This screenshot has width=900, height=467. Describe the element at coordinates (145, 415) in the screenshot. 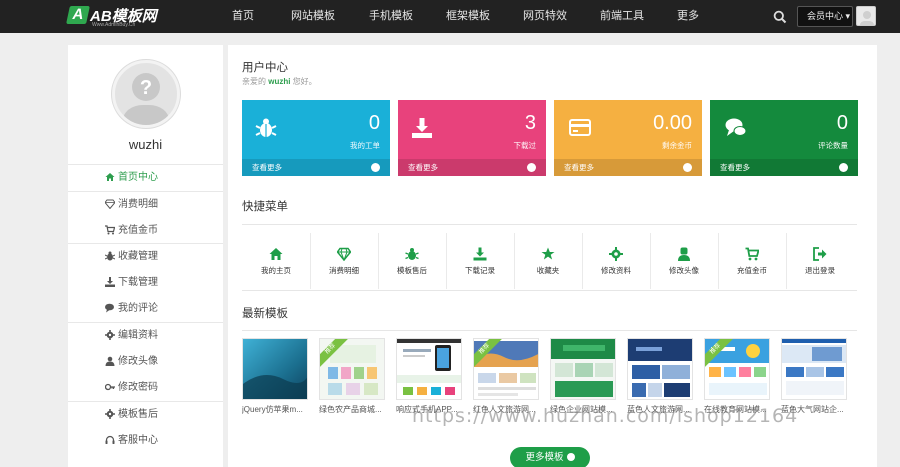

I see `sidebar-item-aftersales: 模板售后` at that location.